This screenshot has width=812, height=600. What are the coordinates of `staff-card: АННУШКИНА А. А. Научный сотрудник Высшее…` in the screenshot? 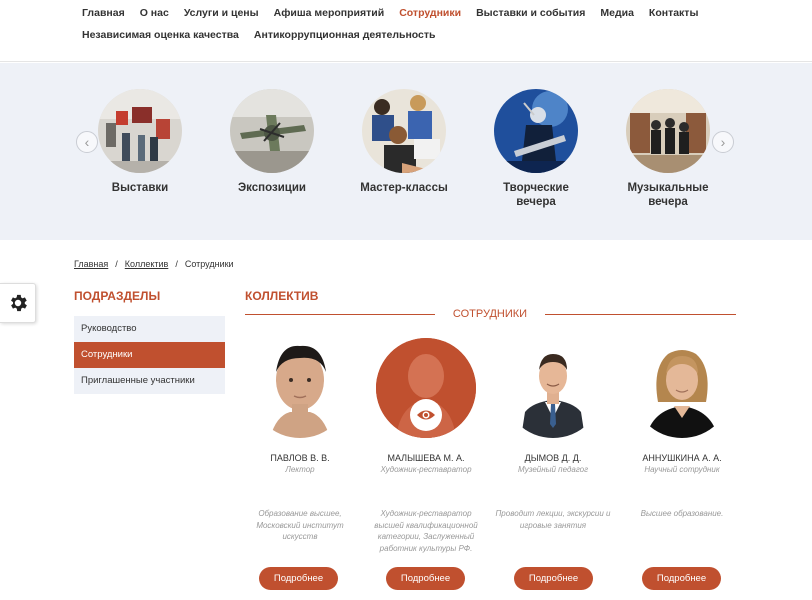 It's located at (682, 428).